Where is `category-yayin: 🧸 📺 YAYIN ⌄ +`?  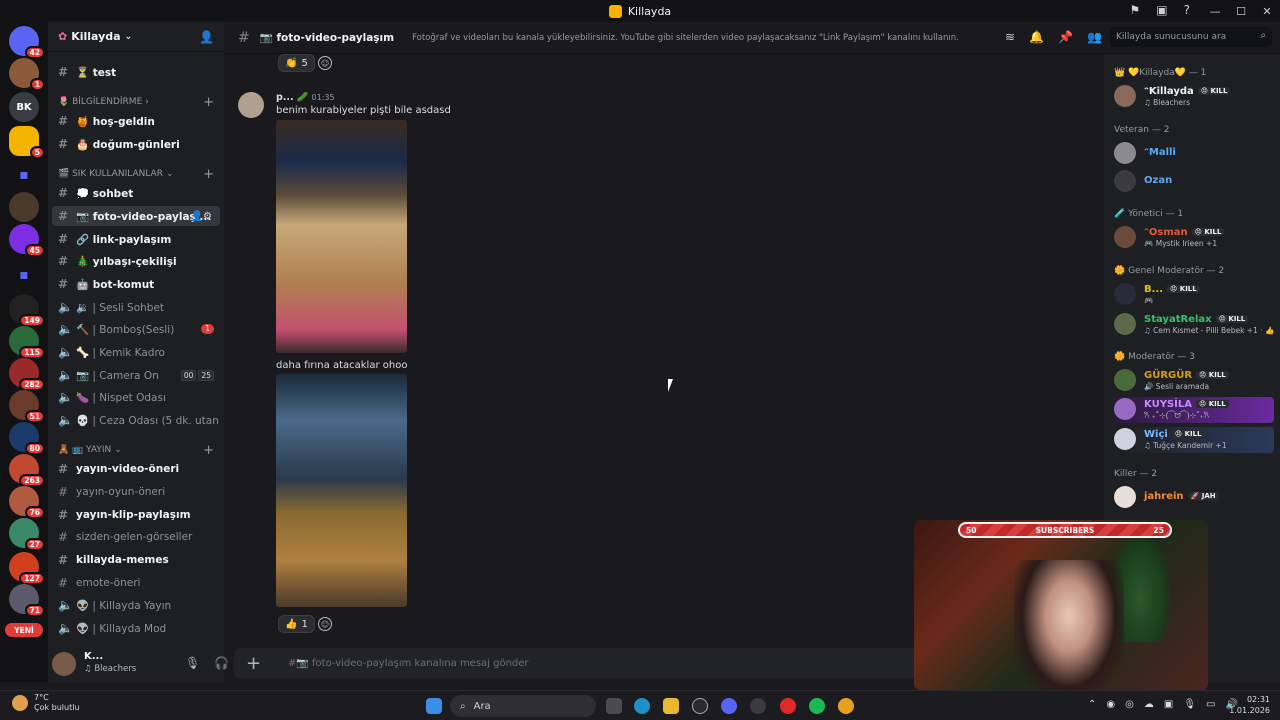 category-yayin: 🧸 📺 YAYIN ⌄ + is located at coordinates (139, 450).